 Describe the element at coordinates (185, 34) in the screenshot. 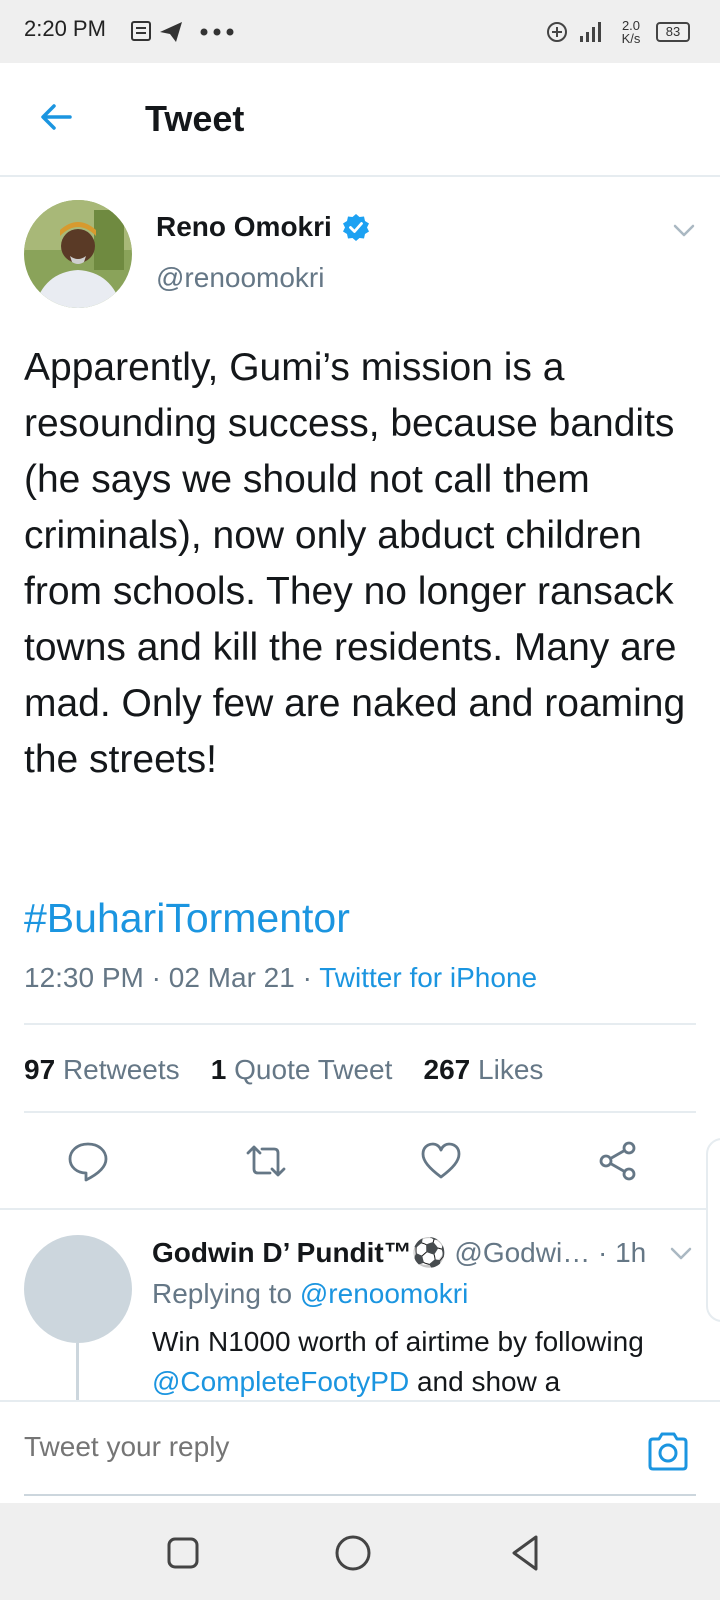

I see `status-notification-icons` at that location.